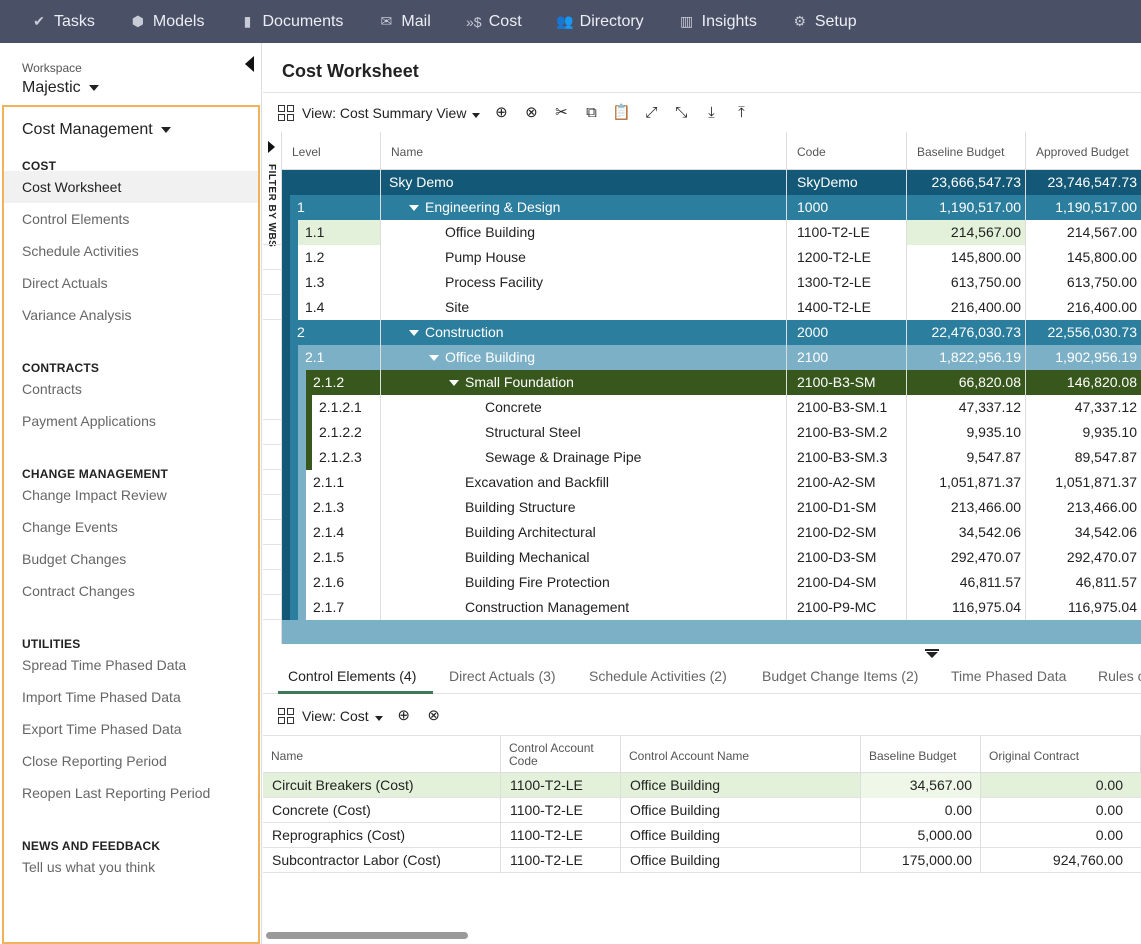 This screenshot has height=944, width=1141. Describe the element at coordinates (1008, 676) in the screenshot. I see `tab-4: Time Phased Data` at that location.